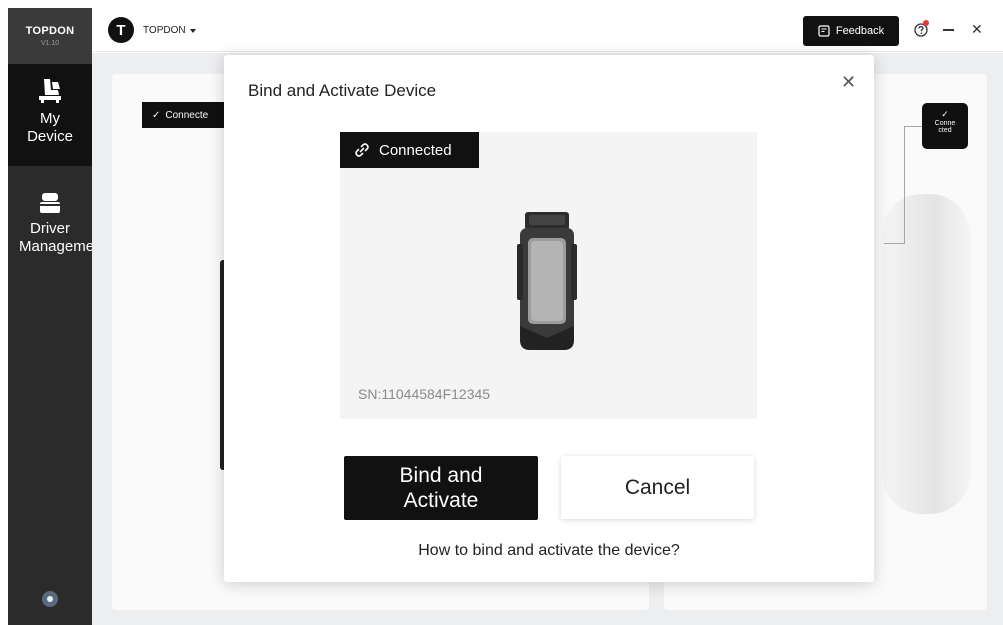 The width and height of the screenshot is (1003, 625). I want to click on sidebar-item-driver-management: Driver Management, so click(57, 211).